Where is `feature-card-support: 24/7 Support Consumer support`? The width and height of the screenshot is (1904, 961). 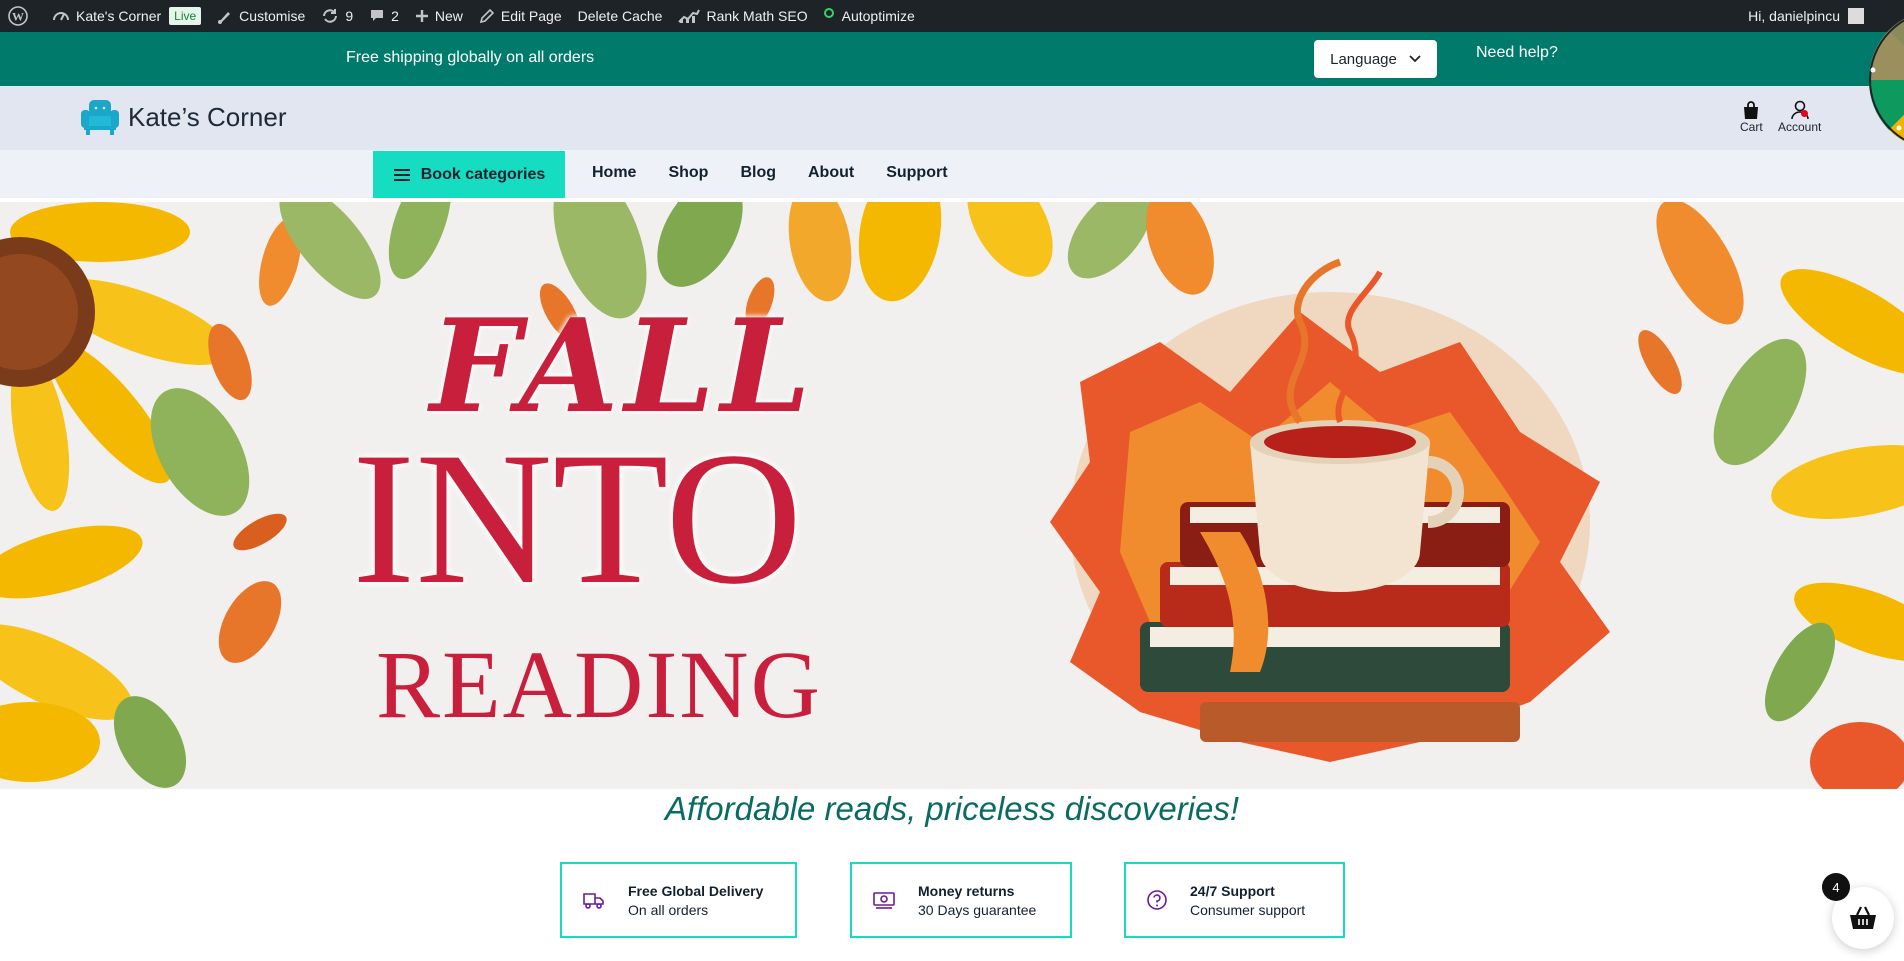 feature-card-support: 24/7 Support Consumer support is located at coordinates (1234, 900).